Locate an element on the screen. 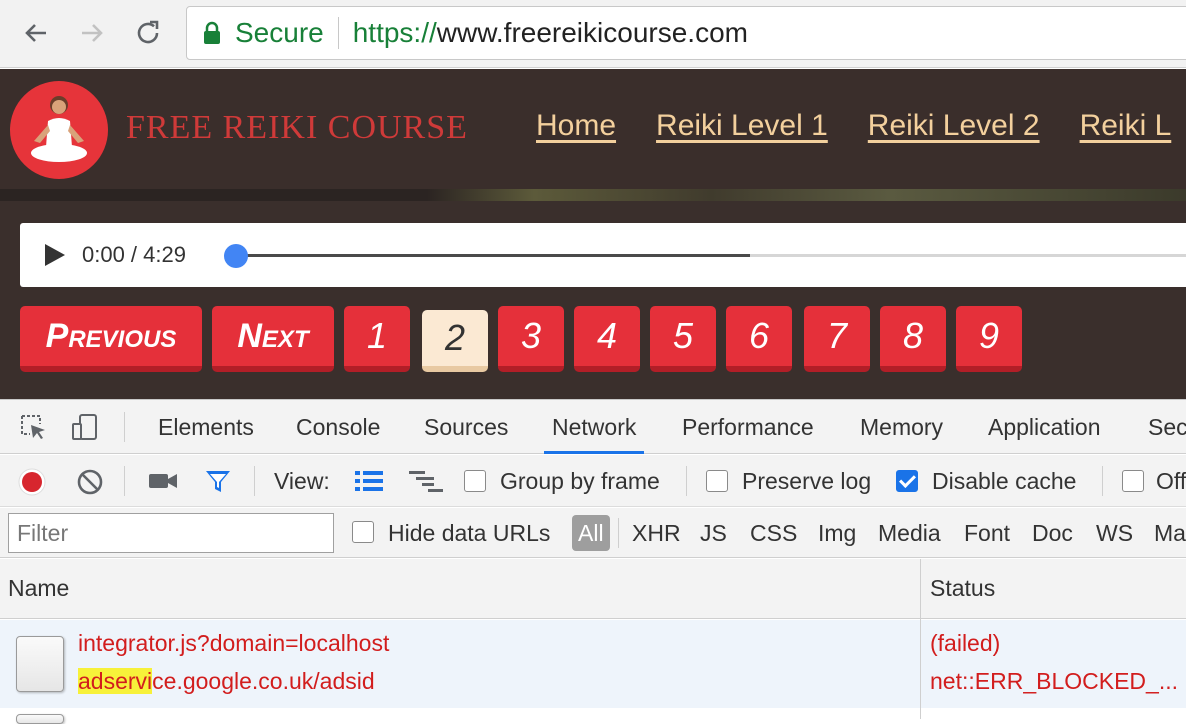 The height and width of the screenshot is (724, 1186). clear-icon is located at coordinates (90, 482).